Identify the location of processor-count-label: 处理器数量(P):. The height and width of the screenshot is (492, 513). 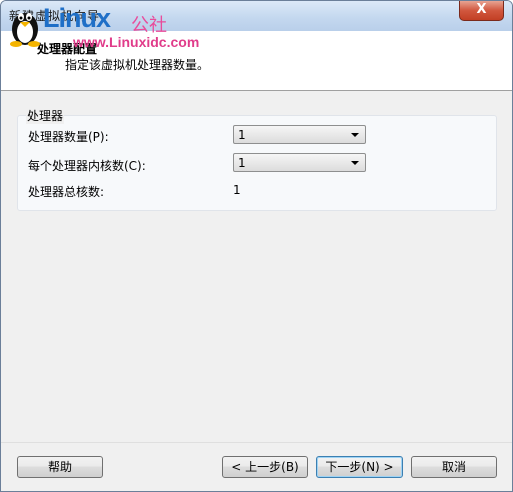
(68, 137).